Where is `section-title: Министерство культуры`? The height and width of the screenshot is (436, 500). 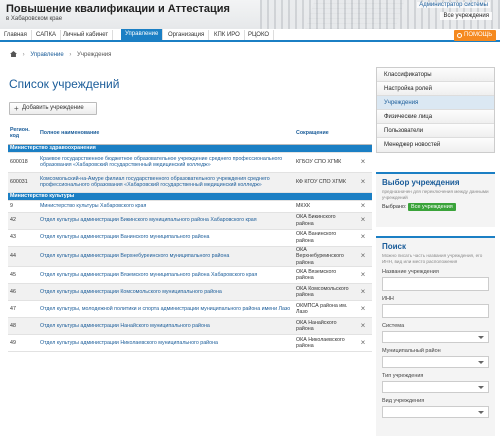 section-title: Министерство культуры is located at coordinates (190, 196).